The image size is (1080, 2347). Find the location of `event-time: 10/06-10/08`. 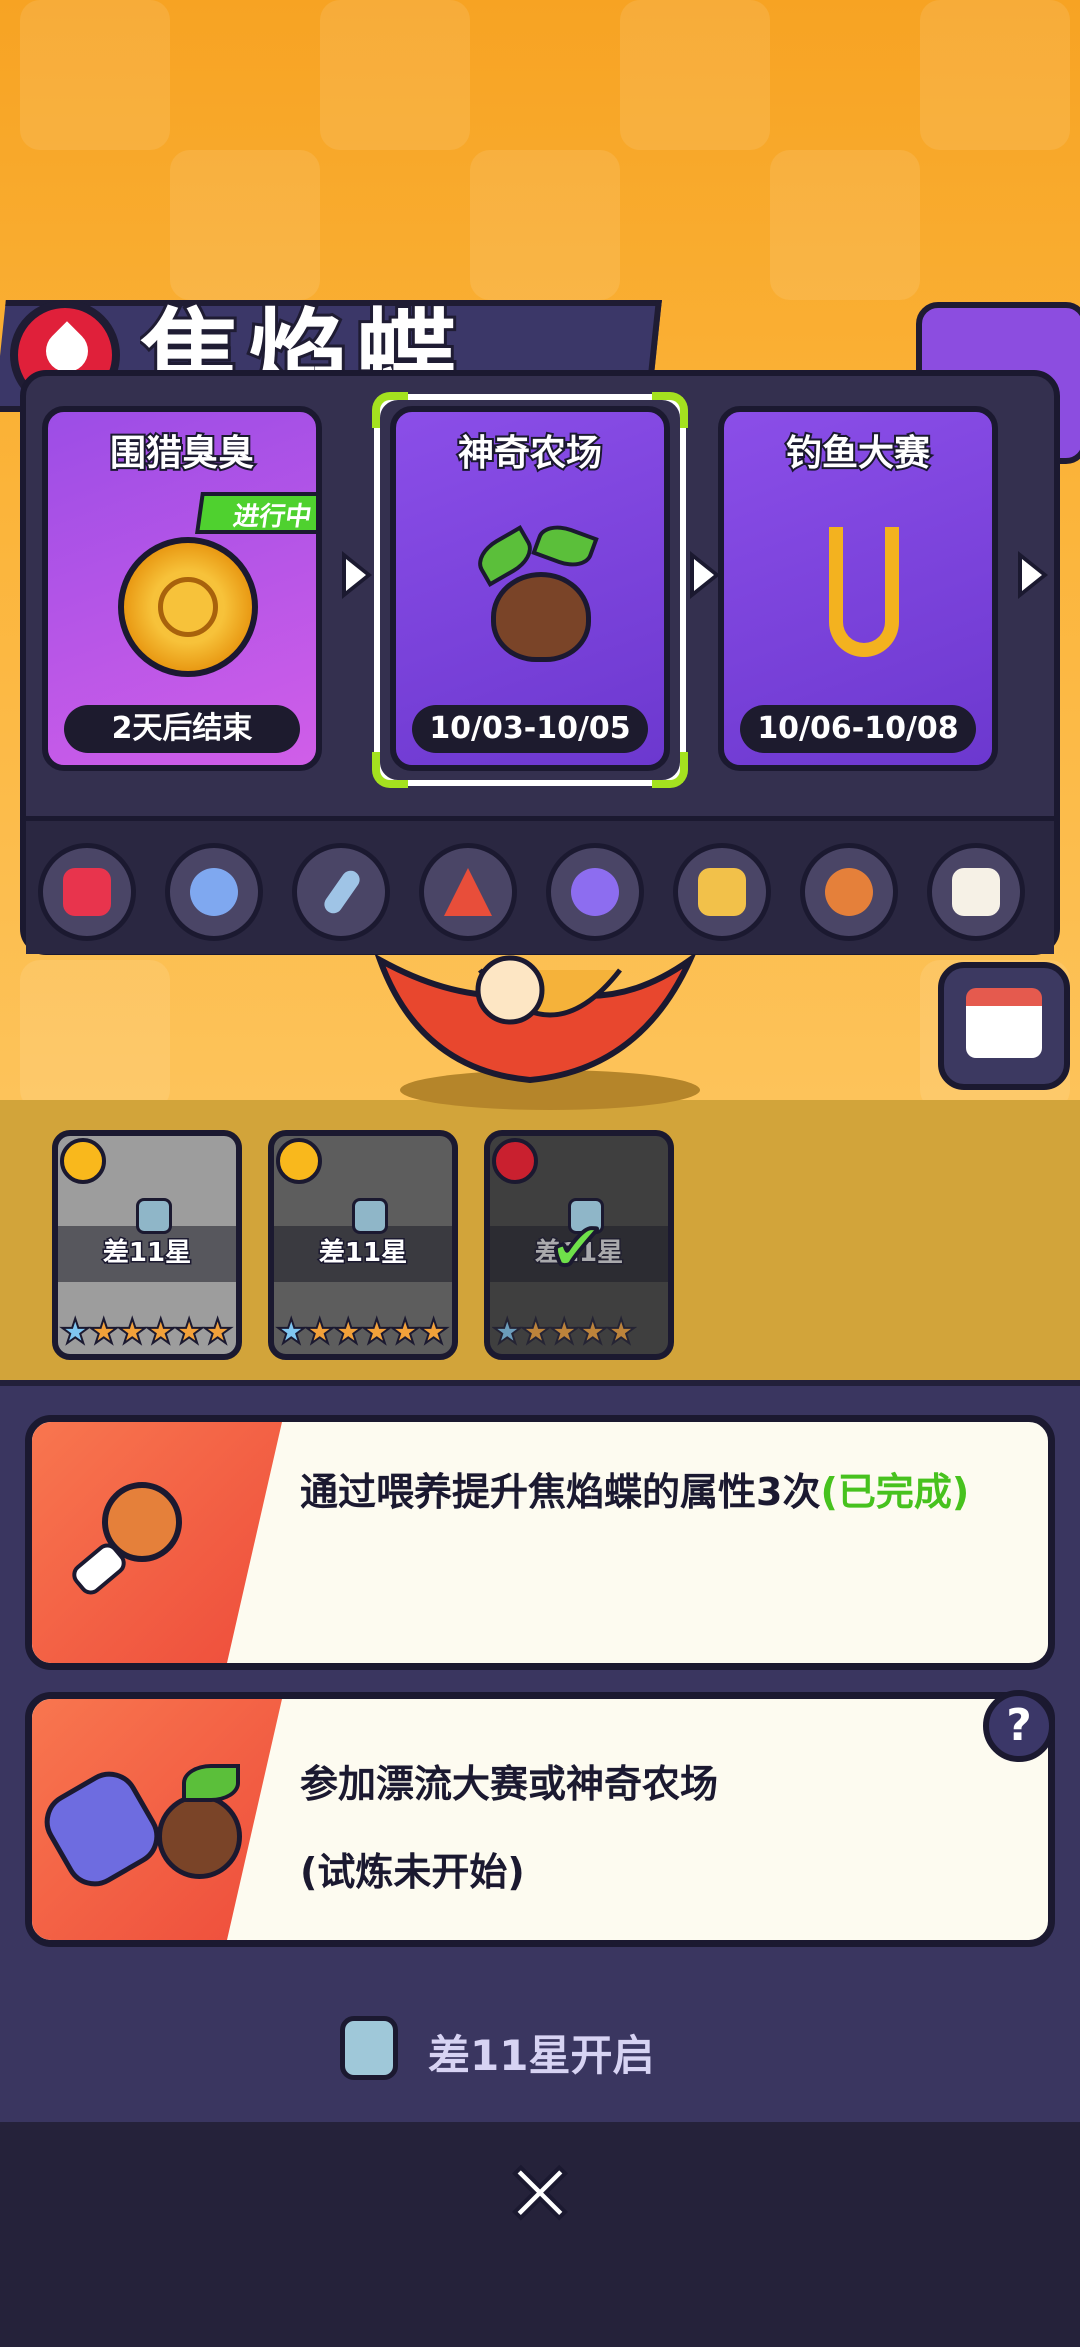

event-time: 10/06-10/08 is located at coordinates (858, 729).